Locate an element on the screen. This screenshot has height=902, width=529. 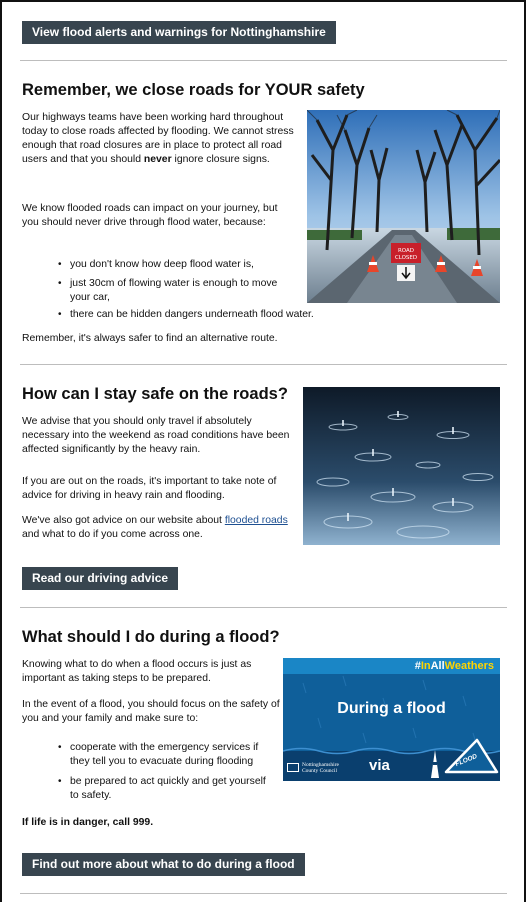
graphic-title: During a flood is located at coordinates (391, 708).